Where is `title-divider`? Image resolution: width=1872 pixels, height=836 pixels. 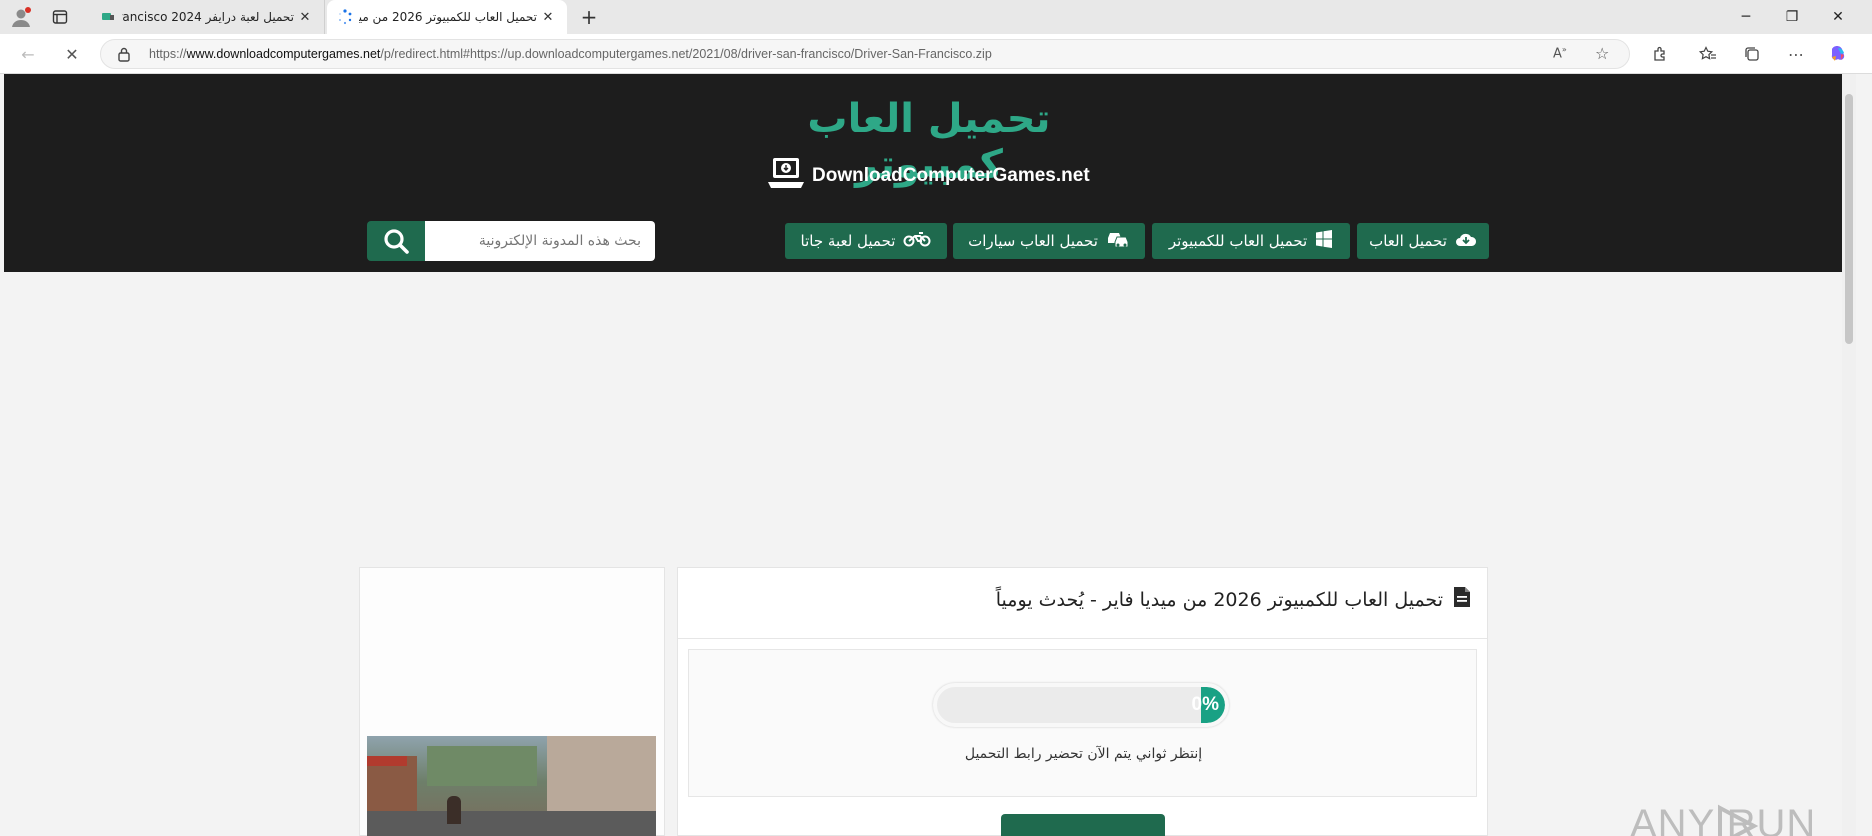
title-divider is located at coordinates (1082, 638).